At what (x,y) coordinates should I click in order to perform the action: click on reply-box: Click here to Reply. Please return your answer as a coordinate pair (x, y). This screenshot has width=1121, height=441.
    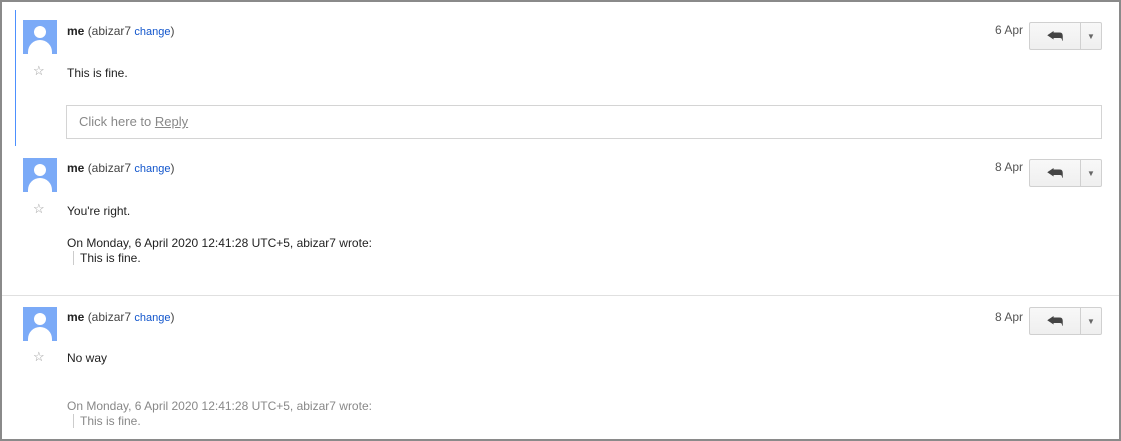
    Looking at the image, I should click on (584, 122).